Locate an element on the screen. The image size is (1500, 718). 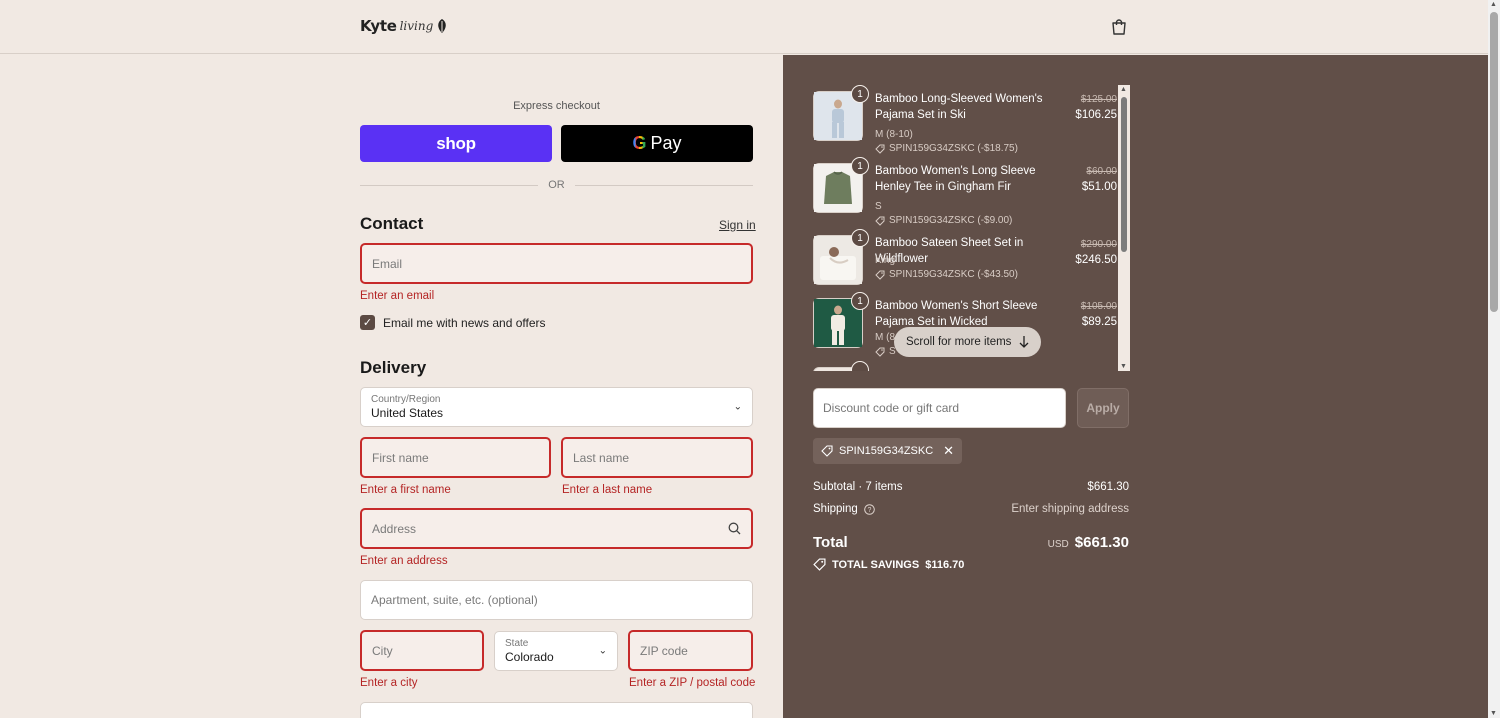
last-name-placeholder: Last name is located at coordinates (601, 457).